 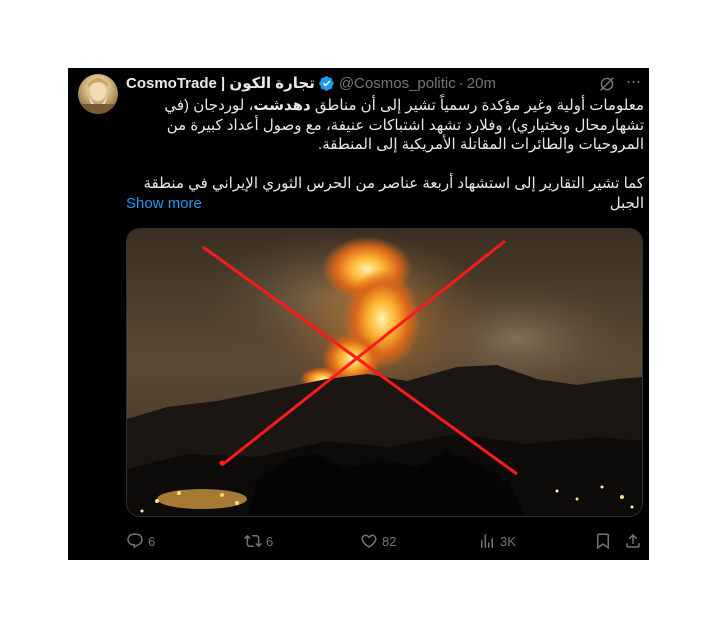 What do you see at coordinates (282, 105) in the screenshot?
I see `tweet-text-bold: دهدشت` at bounding box center [282, 105].